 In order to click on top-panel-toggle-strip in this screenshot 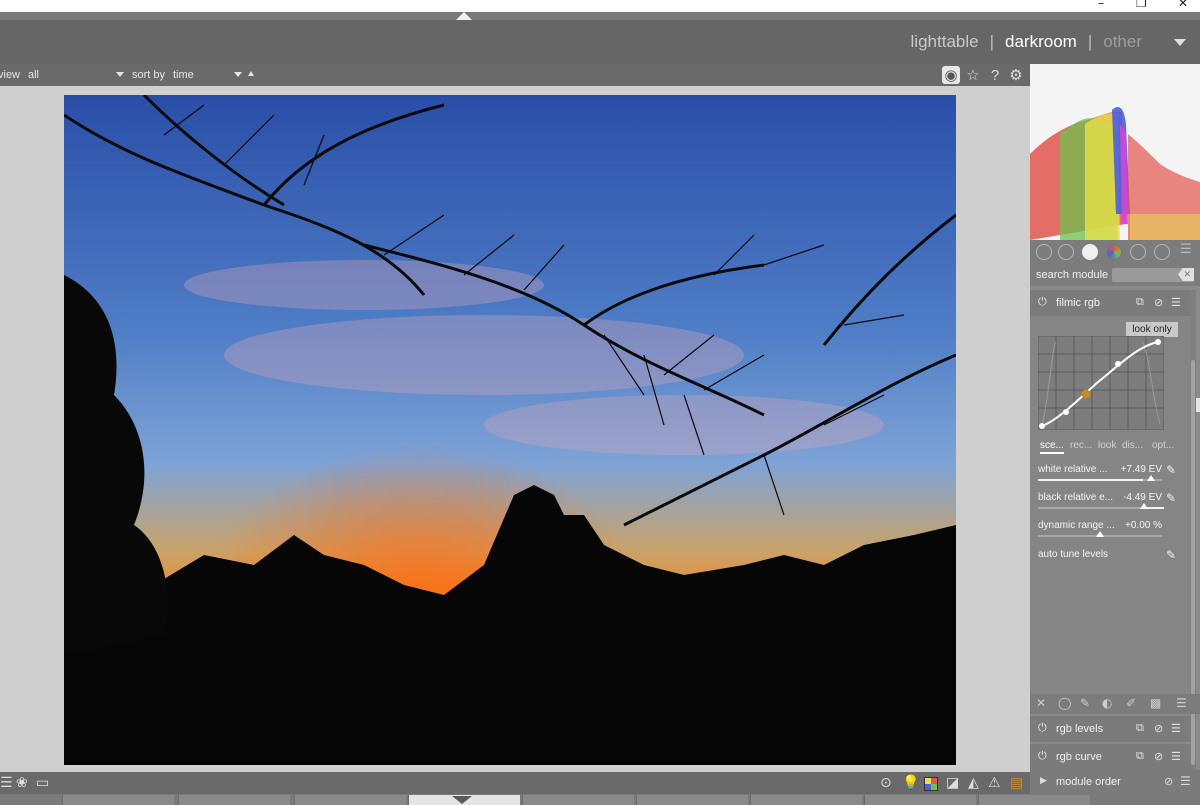, I will do `click(600, 16)`.